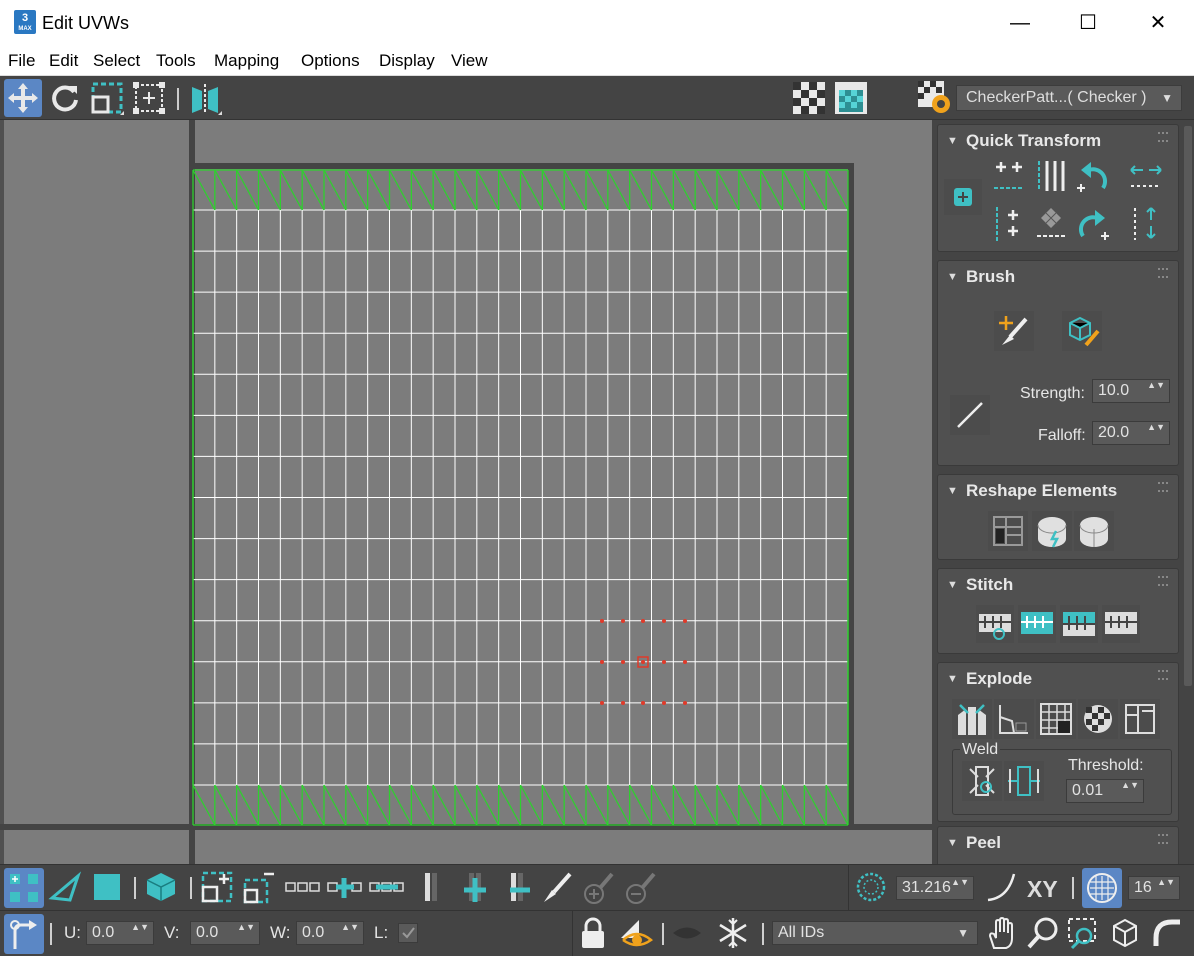 The image size is (1194, 956). Describe the element at coordinates (1051, 224) in the screenshot. I see `align-grid-button` at that location.